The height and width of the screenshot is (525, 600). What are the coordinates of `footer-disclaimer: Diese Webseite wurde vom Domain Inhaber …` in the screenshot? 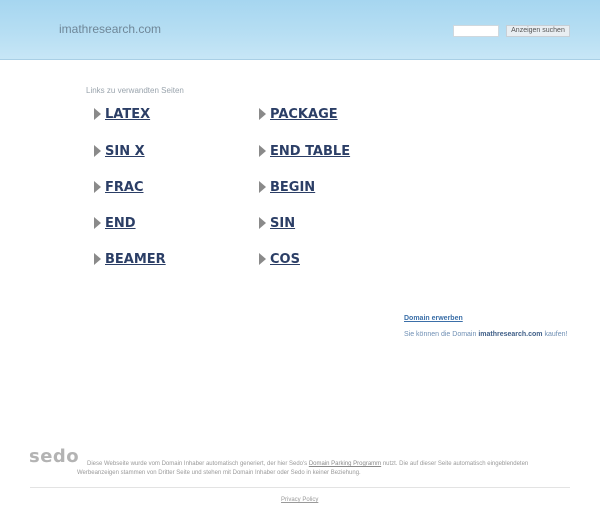 It's located at (327, 469).